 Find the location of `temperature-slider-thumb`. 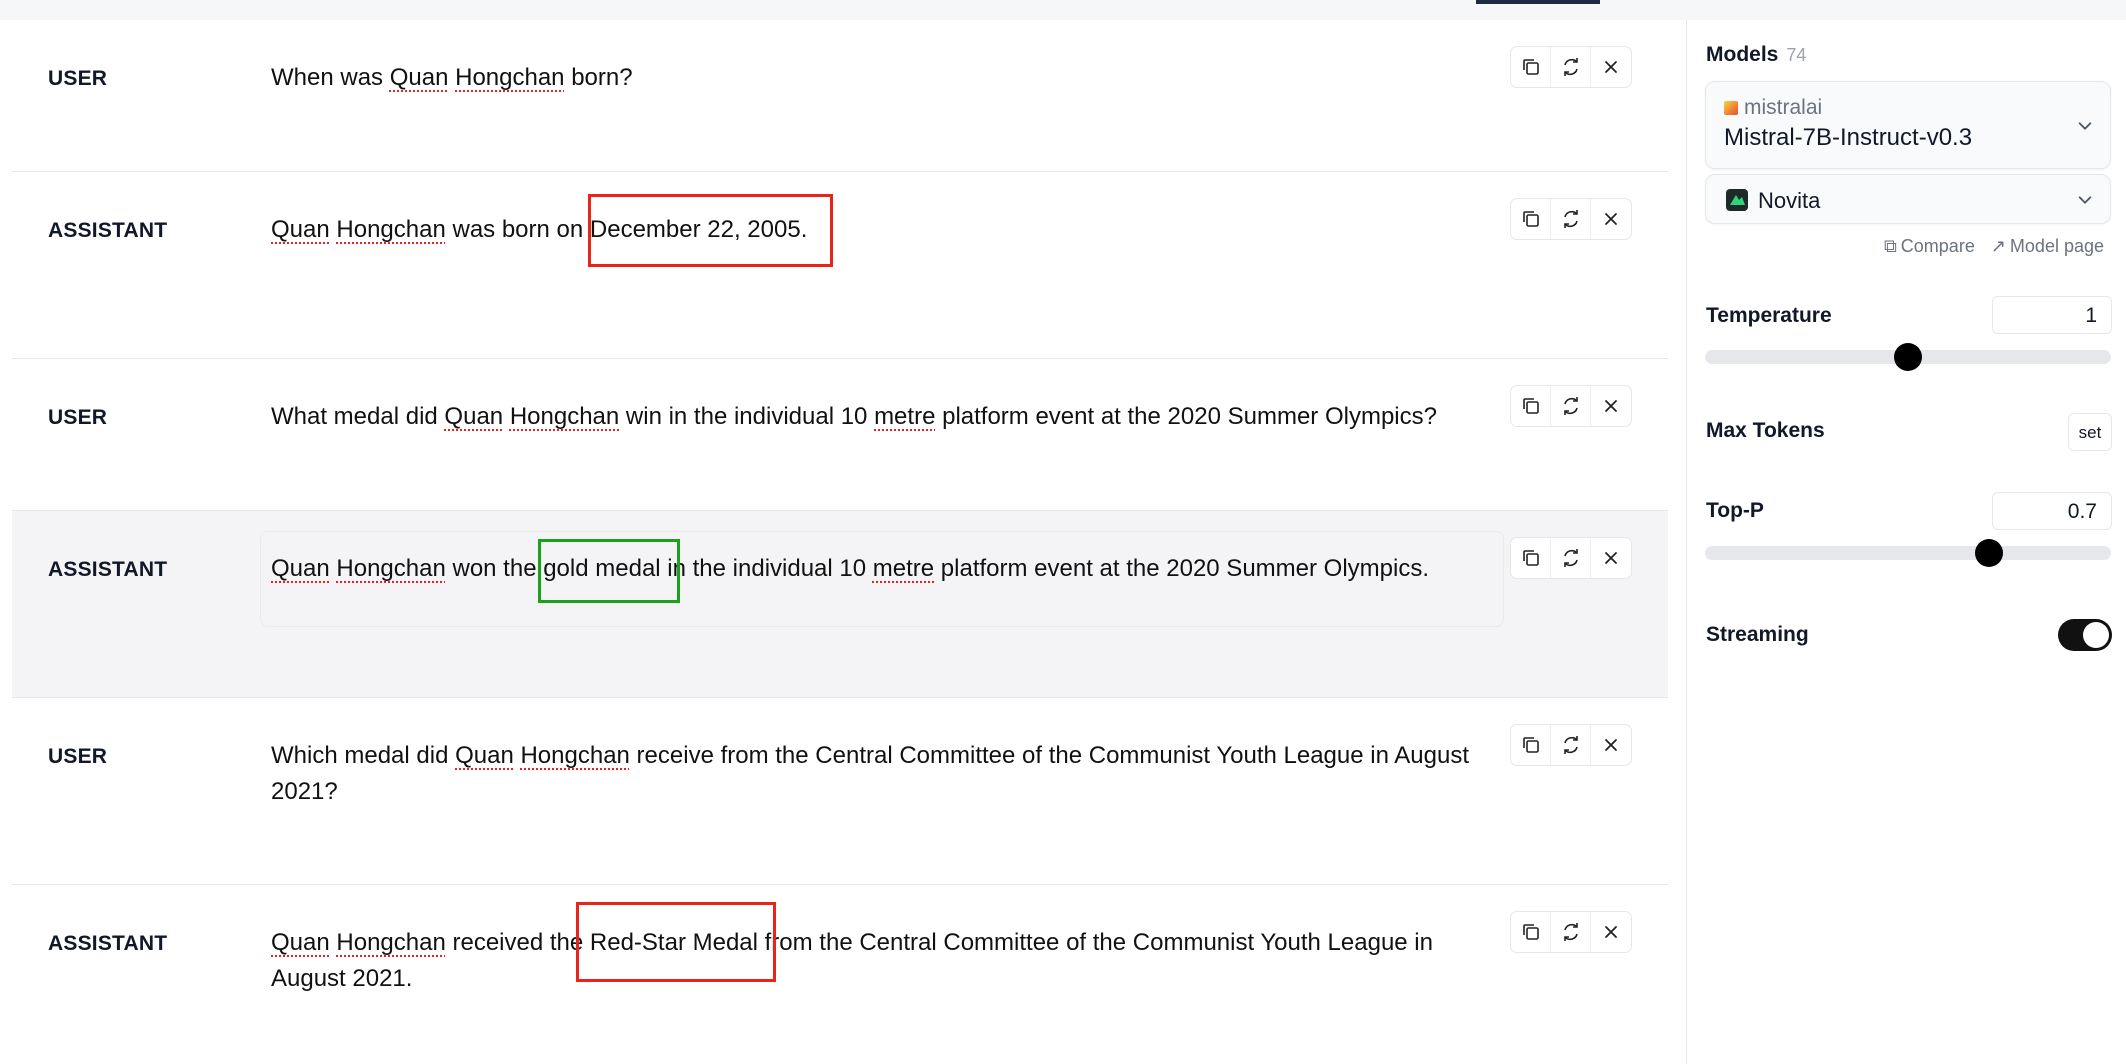

temperature-slider-thumb is located at coordinates (1908, 357).